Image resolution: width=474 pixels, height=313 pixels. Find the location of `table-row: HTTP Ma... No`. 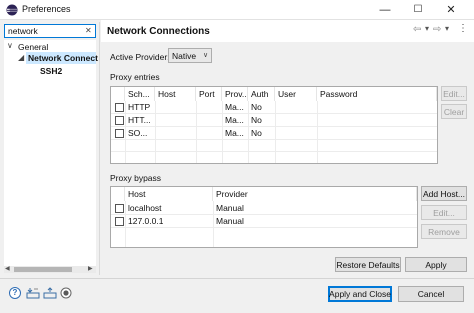

table-row: HTTP Ma... No is located at coordinates (274, 107).